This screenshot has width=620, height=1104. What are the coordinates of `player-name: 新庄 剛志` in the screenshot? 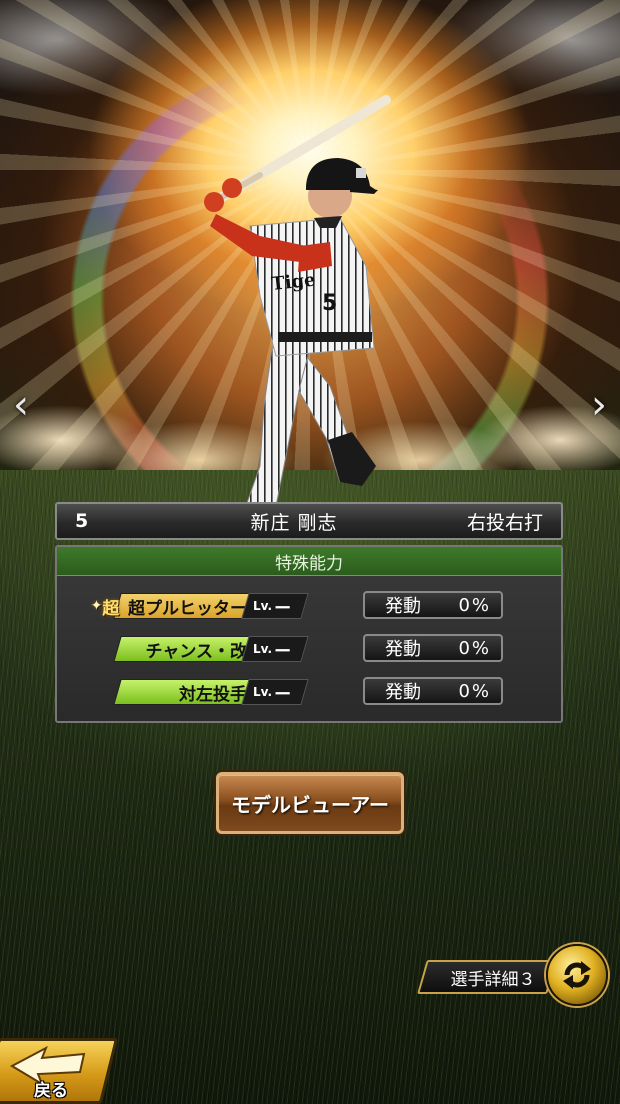 It's located at (294, 522).